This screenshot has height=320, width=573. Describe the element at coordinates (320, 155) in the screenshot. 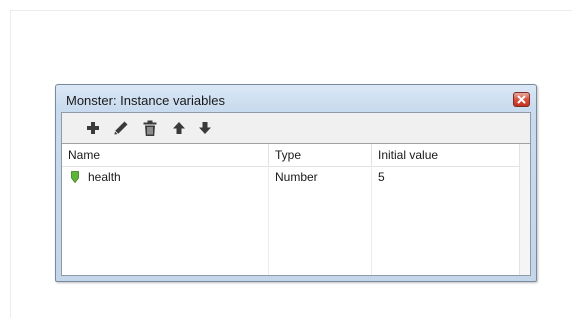

I see `column-header-type: Type` at that location.